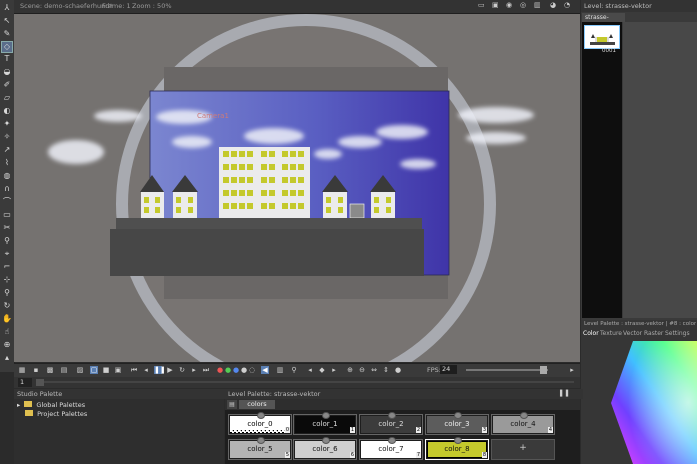  Describe the element at coordinates (7, 280) in the screenshot. I see `plastic-tool-icon: ⊹` at that location.